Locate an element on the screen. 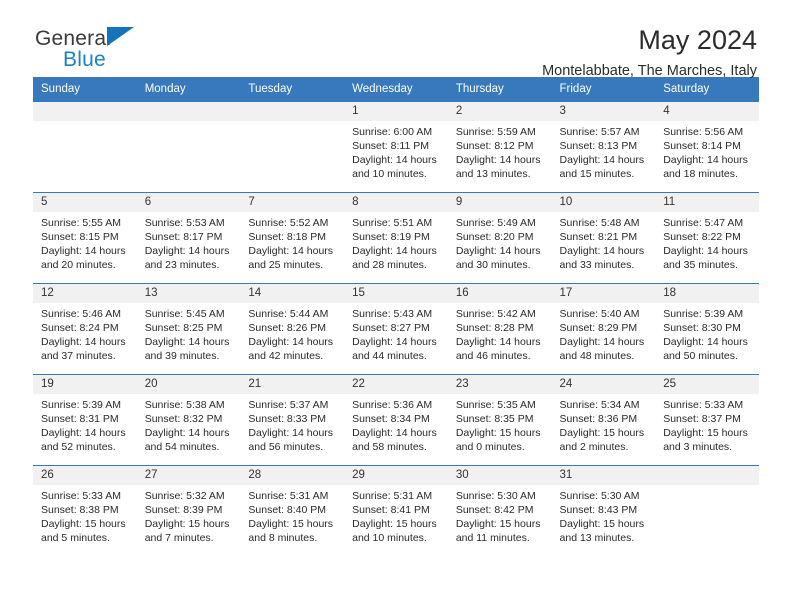 The width and height of the screenshot is (792, 612). day-number: 2 is located at coordinates (499, 111).